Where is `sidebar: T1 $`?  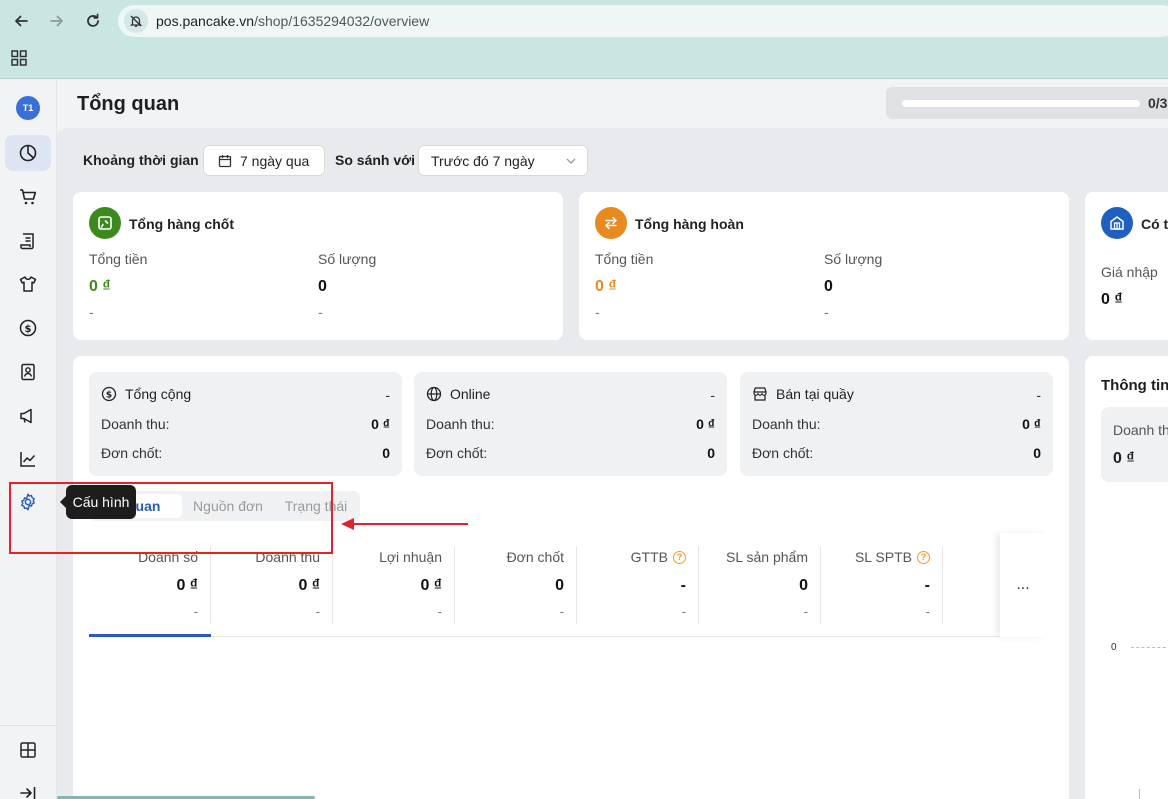
sidebar: T1 $ is located at coordinates (28, 439).